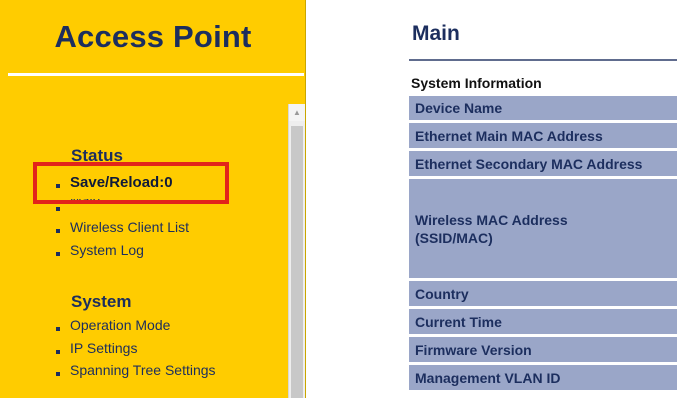 The width and height of the screenshot is (677, 404). I want to click on nav-item-label: Spanning Tree Settings, so click(143, 370).